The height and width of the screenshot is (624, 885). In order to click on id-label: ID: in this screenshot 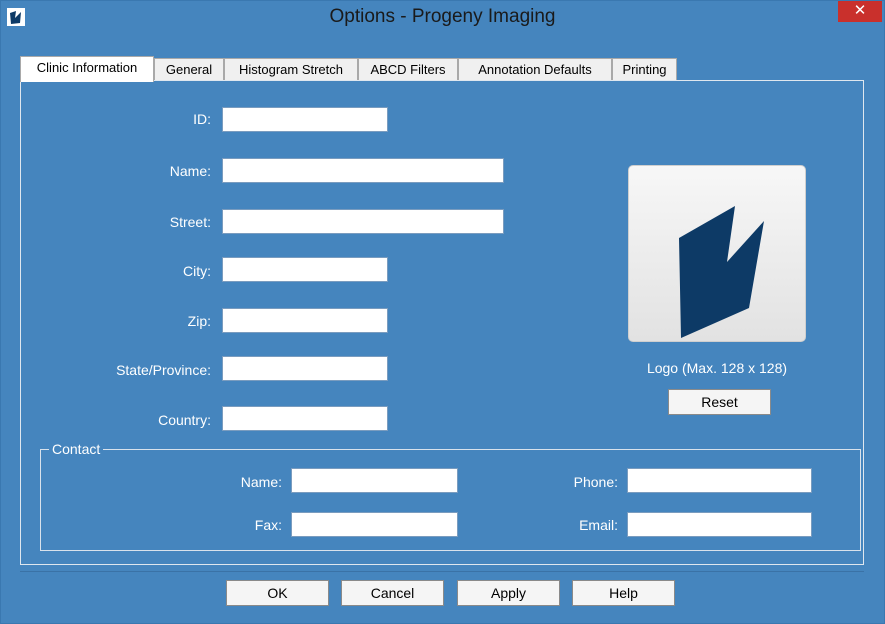, I will do `click(202, 119)`.